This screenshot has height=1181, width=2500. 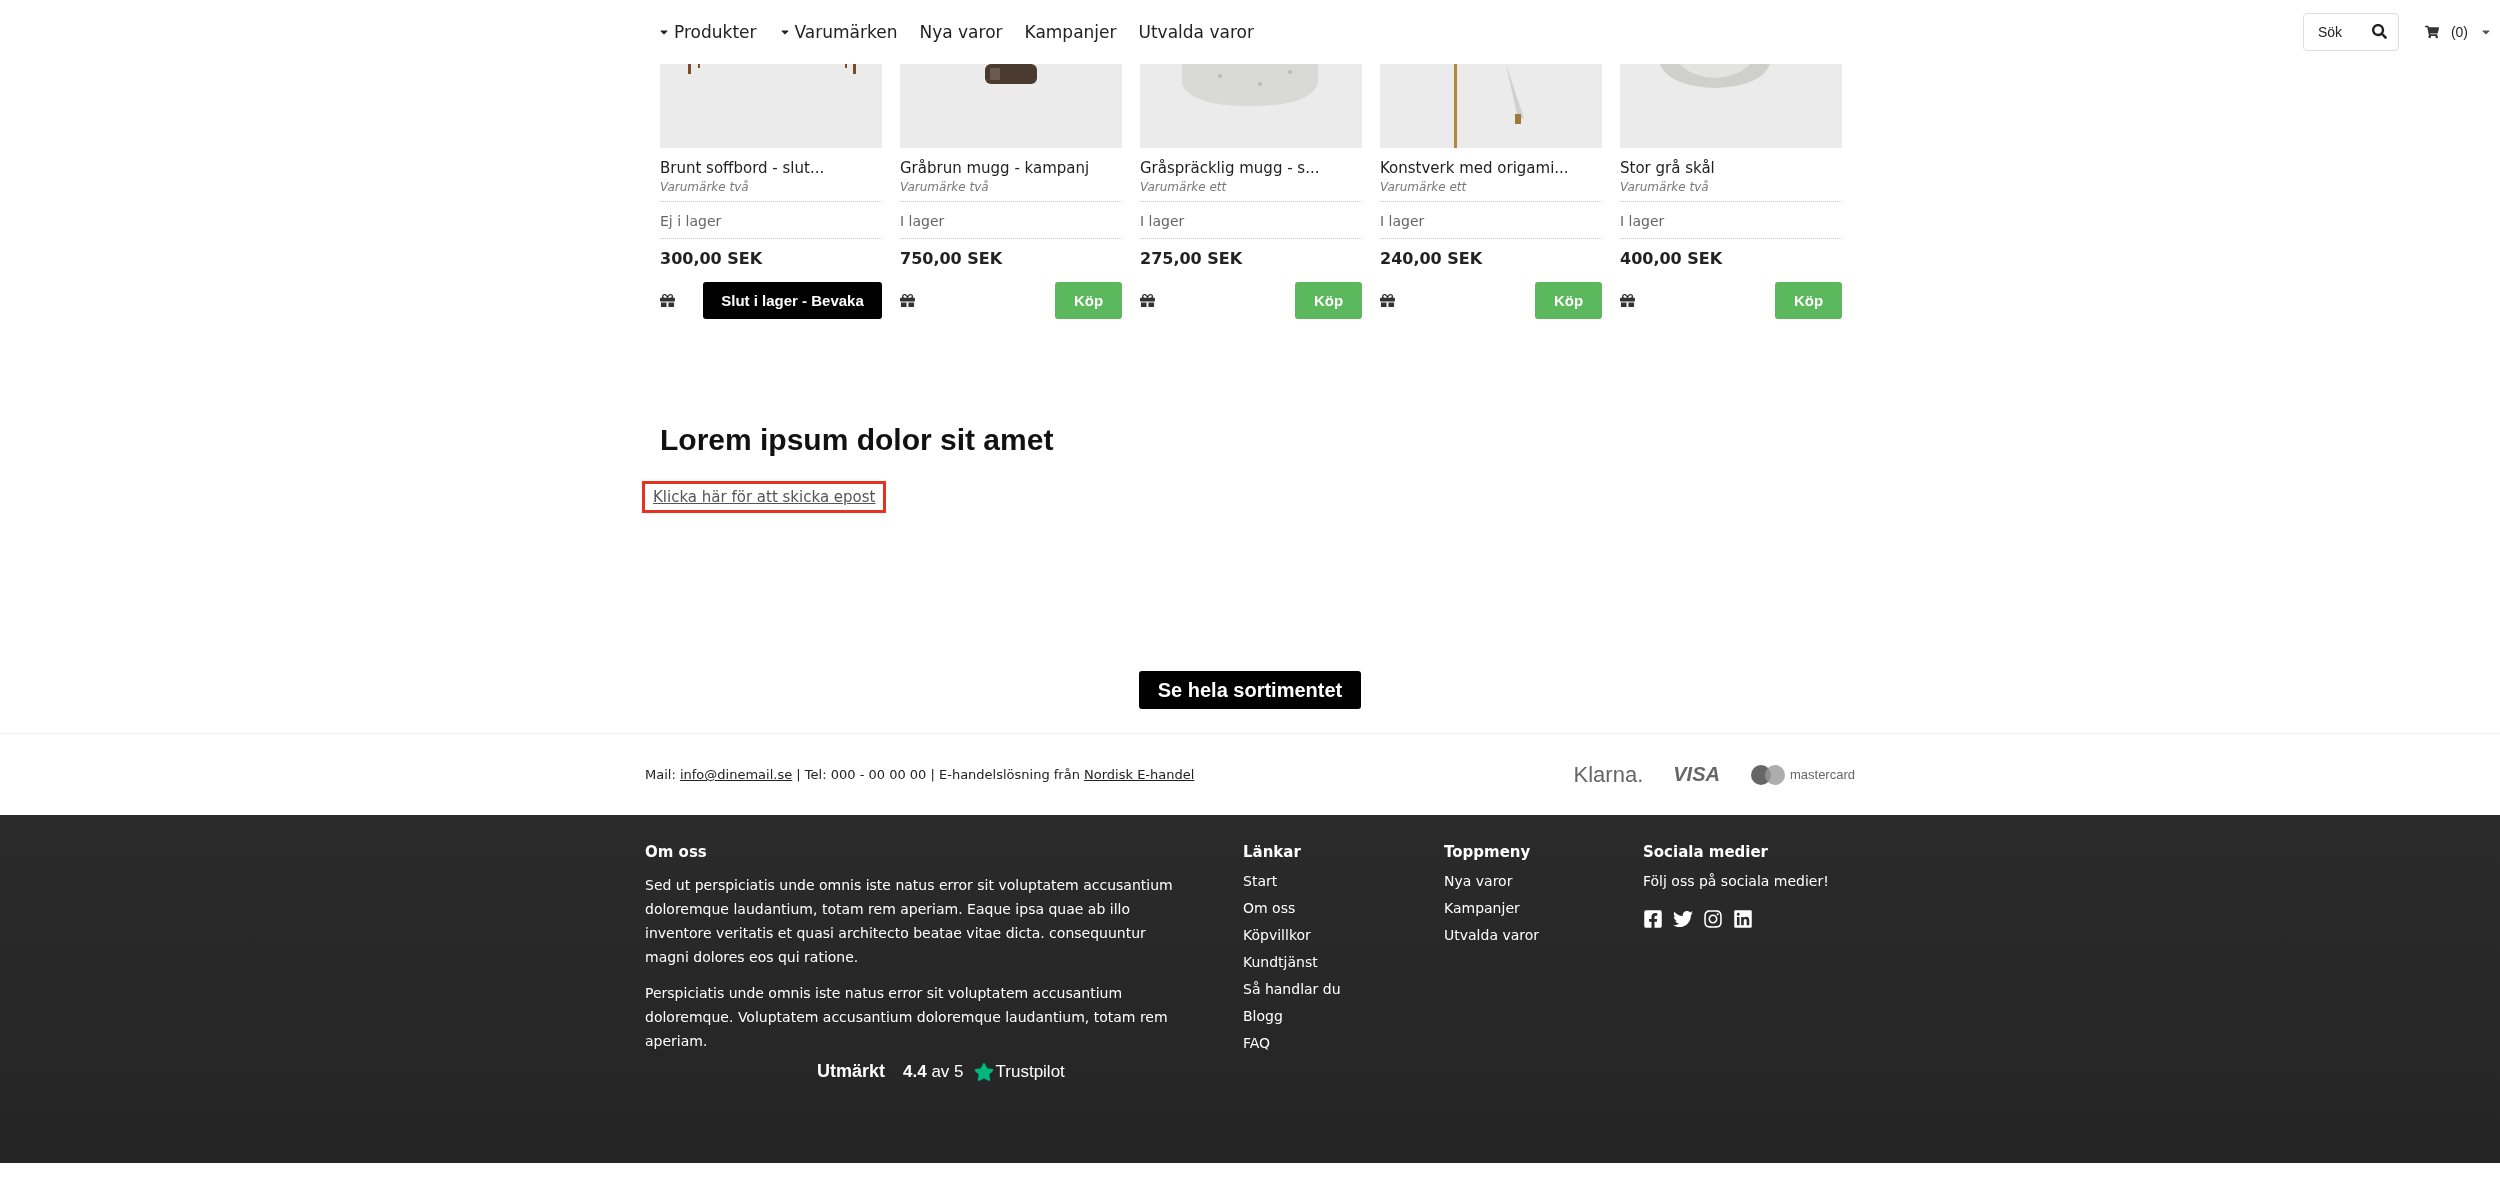 What do you see at coordinates (1653, 919) in the screenshot?
I see `facebook-icon` at bounding box center [1653, 919].